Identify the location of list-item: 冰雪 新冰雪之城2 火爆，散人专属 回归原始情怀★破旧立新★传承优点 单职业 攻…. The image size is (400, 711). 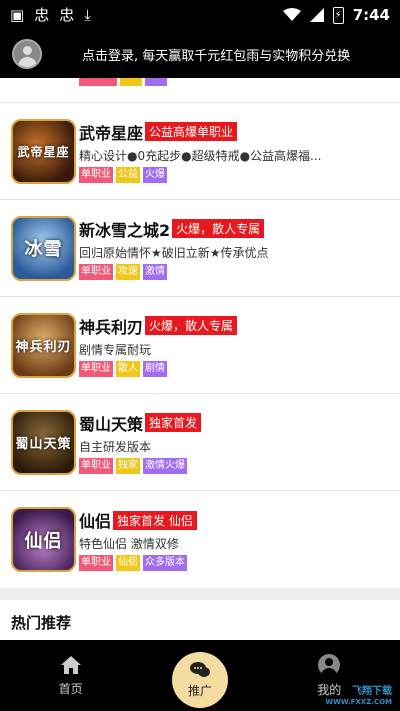
(200, 248).